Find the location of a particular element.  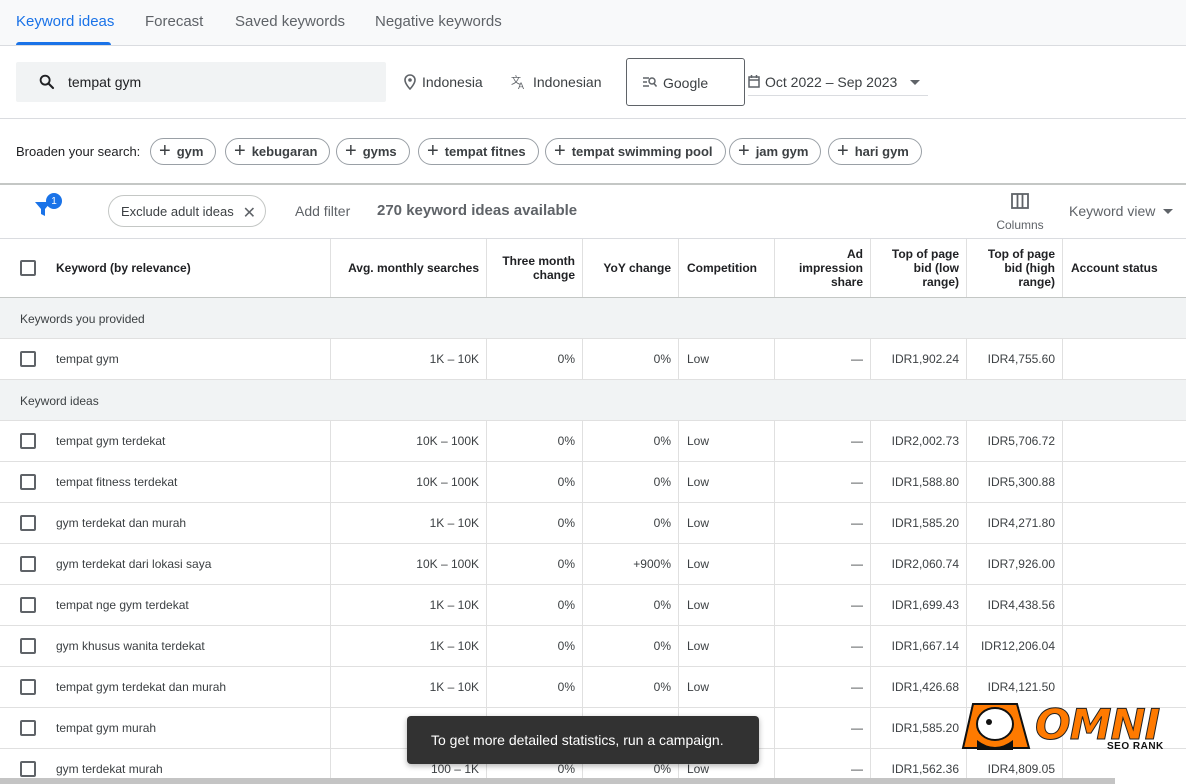

date-range-selector: Oct 2022 – Sep 2023 is located at coordinates (838, 85).